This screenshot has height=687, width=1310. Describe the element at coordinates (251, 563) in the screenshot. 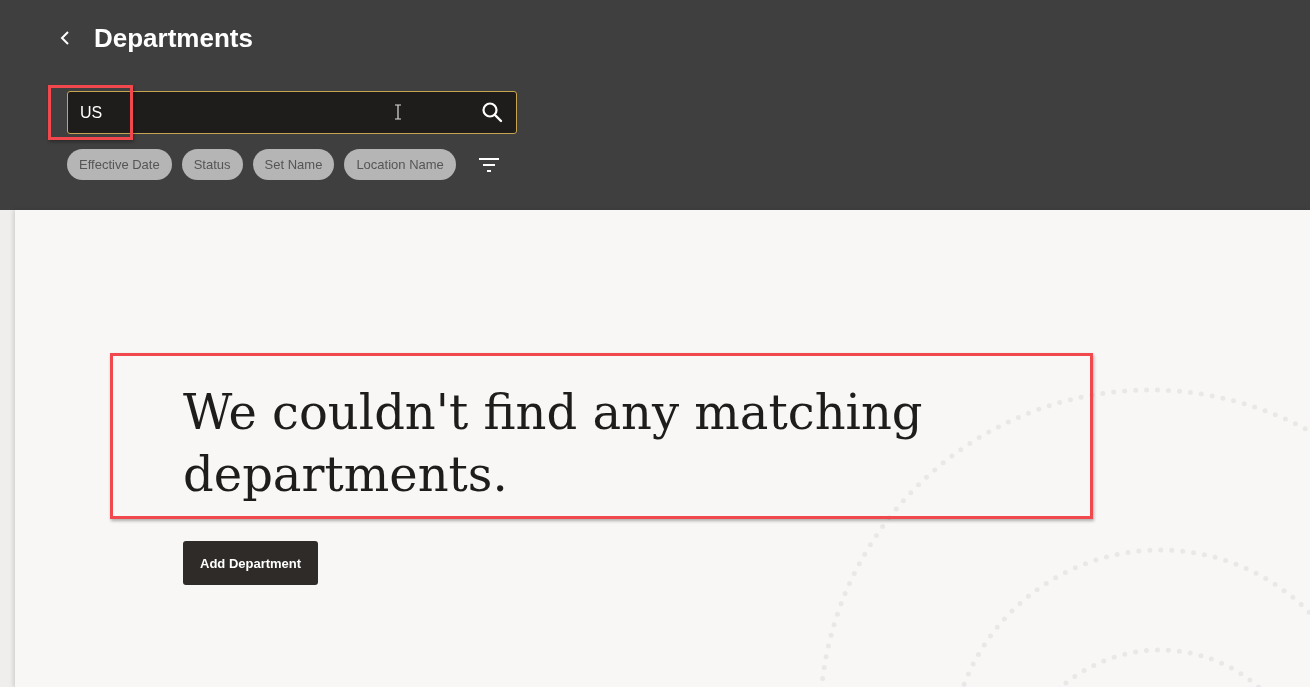

I see `add-department-button: Add Department` at that location.